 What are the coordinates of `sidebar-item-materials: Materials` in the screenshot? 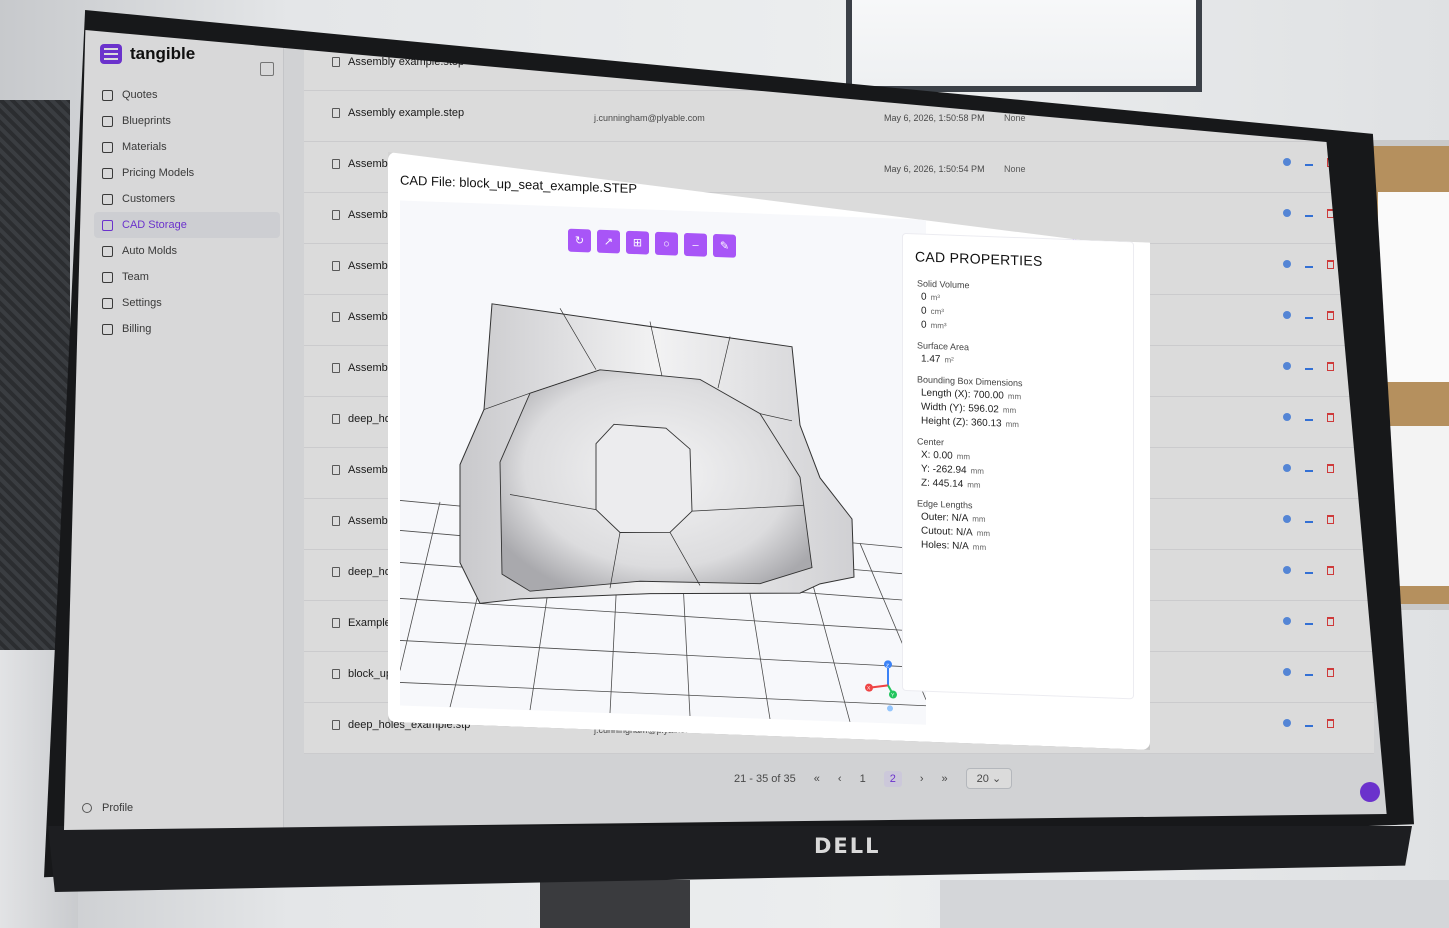 It's located at (187, 147).